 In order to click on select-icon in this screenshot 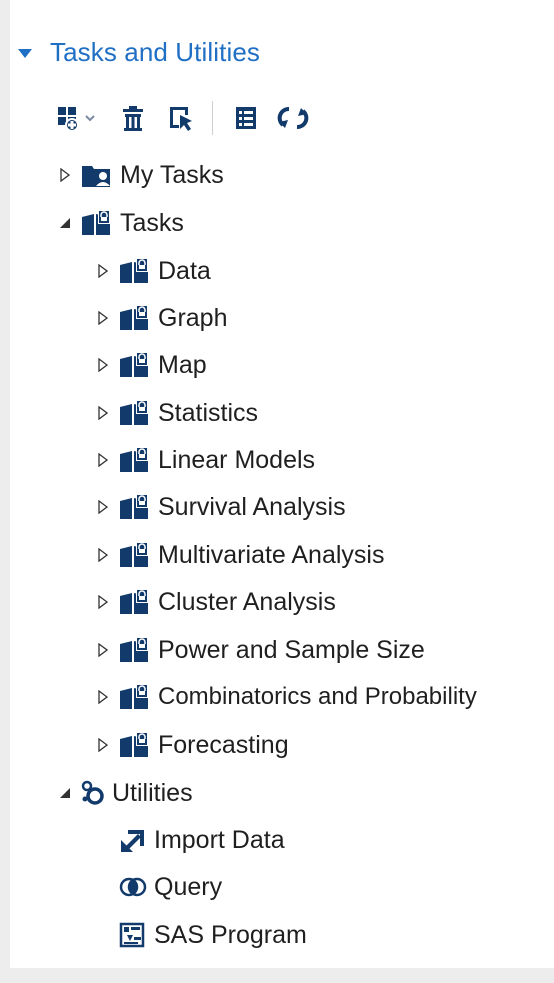, I will do `click(181, 119)`.